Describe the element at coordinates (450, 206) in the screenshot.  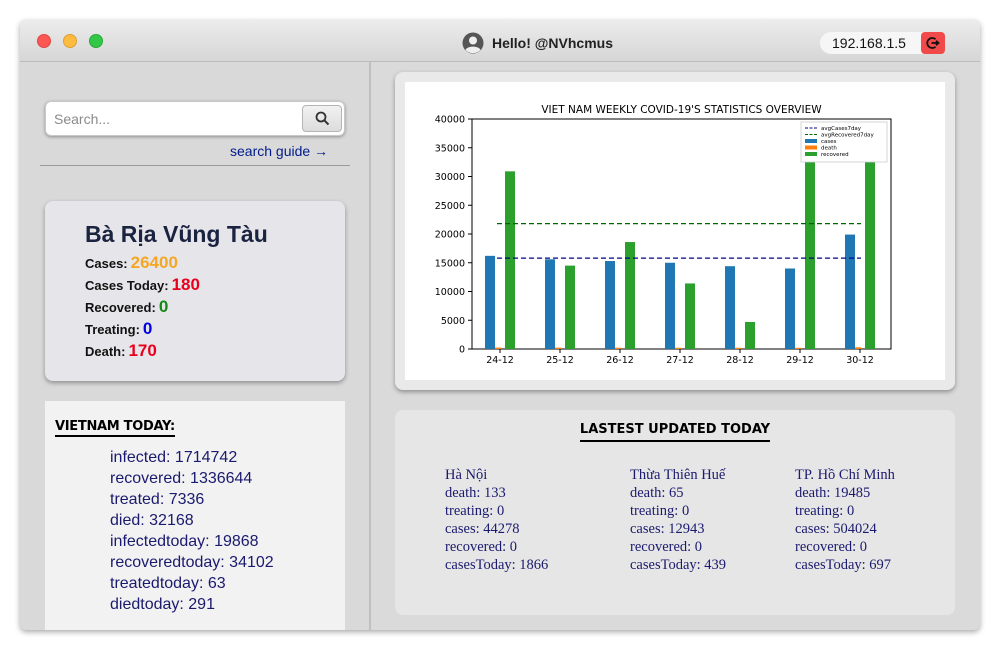
I see `y-tick-label: 25000` at that location.